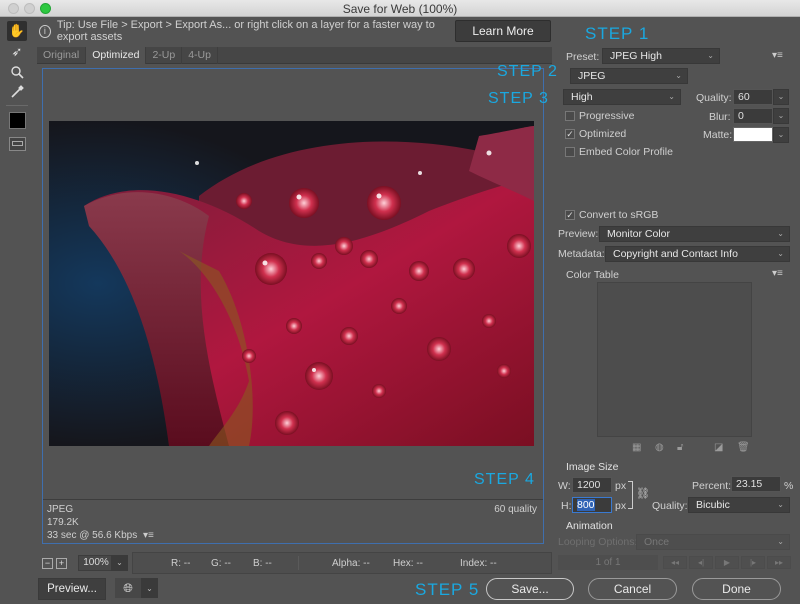 The width and height of the screenshot is (800, 604). What do you see at coordinates (753, 562) in the screenshot?
I see `next-frame-button: |▸` at bounding box center [753, 562].